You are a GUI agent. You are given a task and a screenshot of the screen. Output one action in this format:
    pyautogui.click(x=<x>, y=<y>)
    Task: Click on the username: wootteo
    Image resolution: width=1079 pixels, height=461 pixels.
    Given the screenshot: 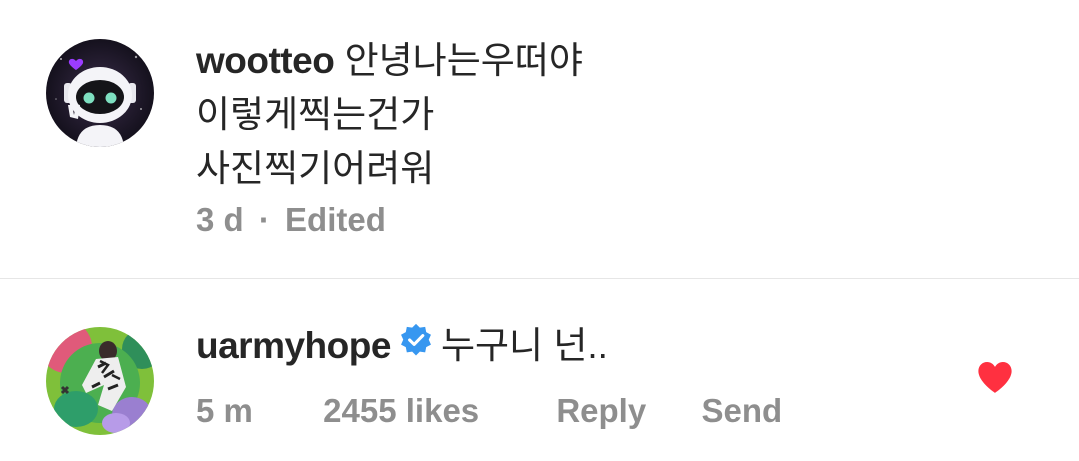 What is the action you would take?
    pyautogui.click(x=265, y=60)
    